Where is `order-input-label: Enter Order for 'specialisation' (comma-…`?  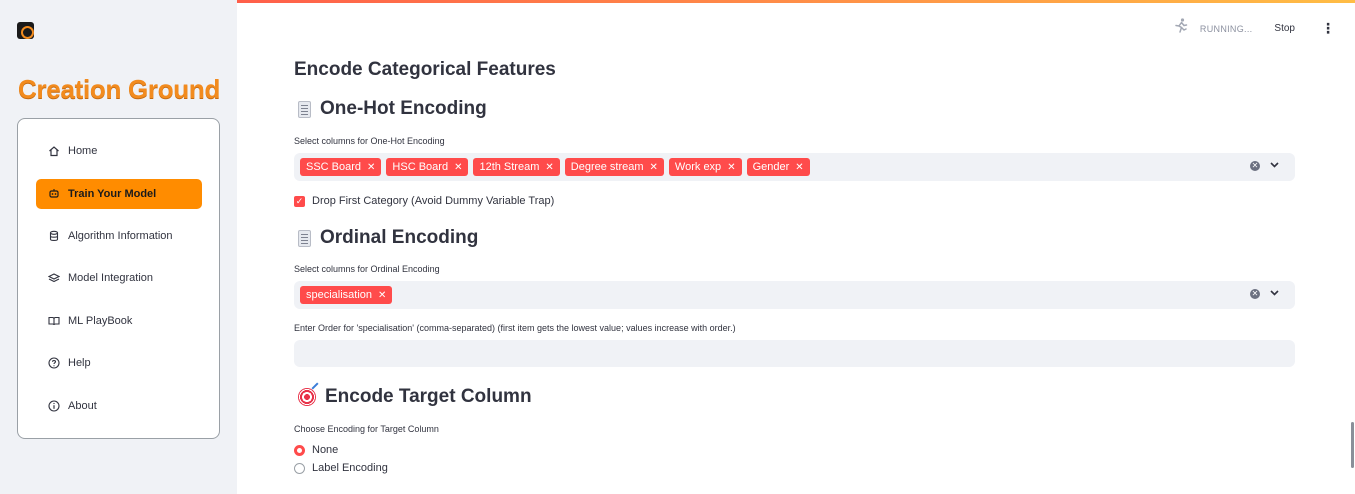 order-input-label: Enter Order for 'specialisation' (comma-… is located at coordinates (515, 328).